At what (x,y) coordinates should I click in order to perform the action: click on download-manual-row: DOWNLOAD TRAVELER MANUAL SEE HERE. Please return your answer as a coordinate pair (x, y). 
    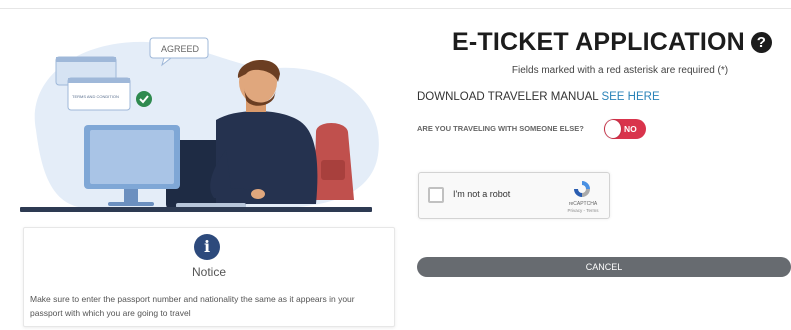
    Looking at the image, I should click on (538, 97).